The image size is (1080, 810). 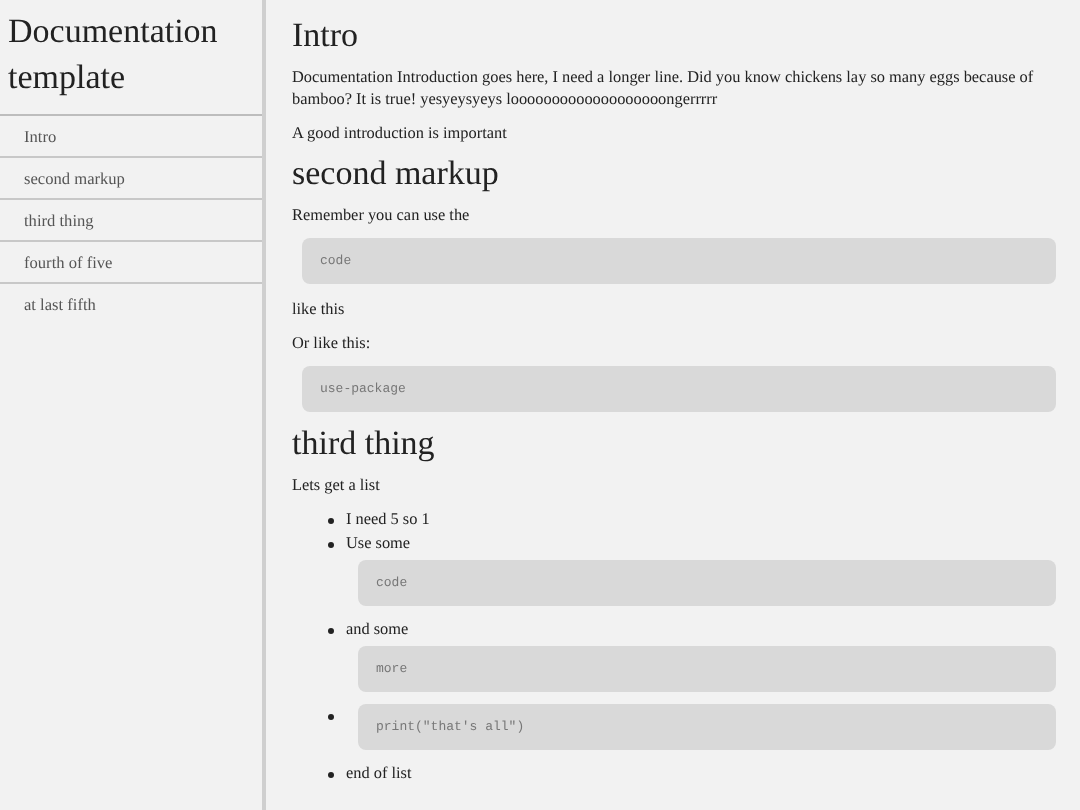 What do you see at coordinates (396, 174) in the screenshot?
I see `section-heading: second markup` at bounding box center [396, 174].